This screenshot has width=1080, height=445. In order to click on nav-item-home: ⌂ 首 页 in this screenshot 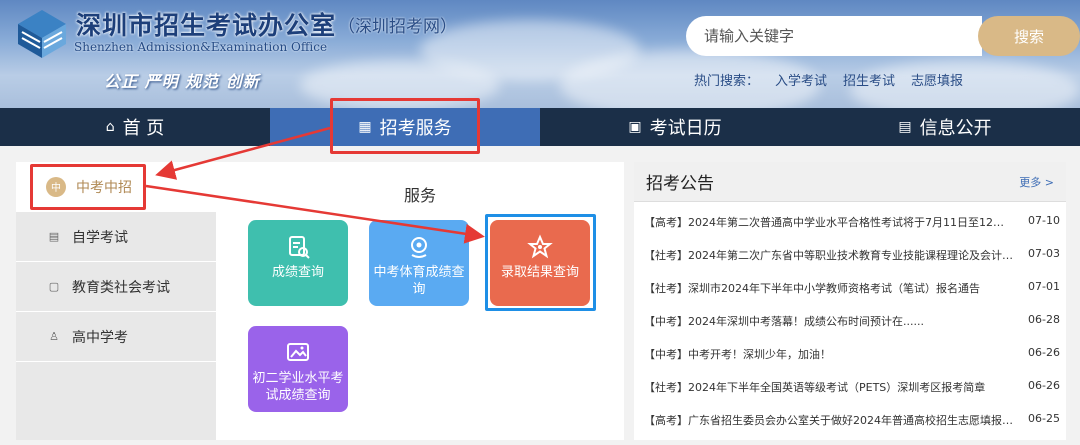, I will do `click(135, 127)`.